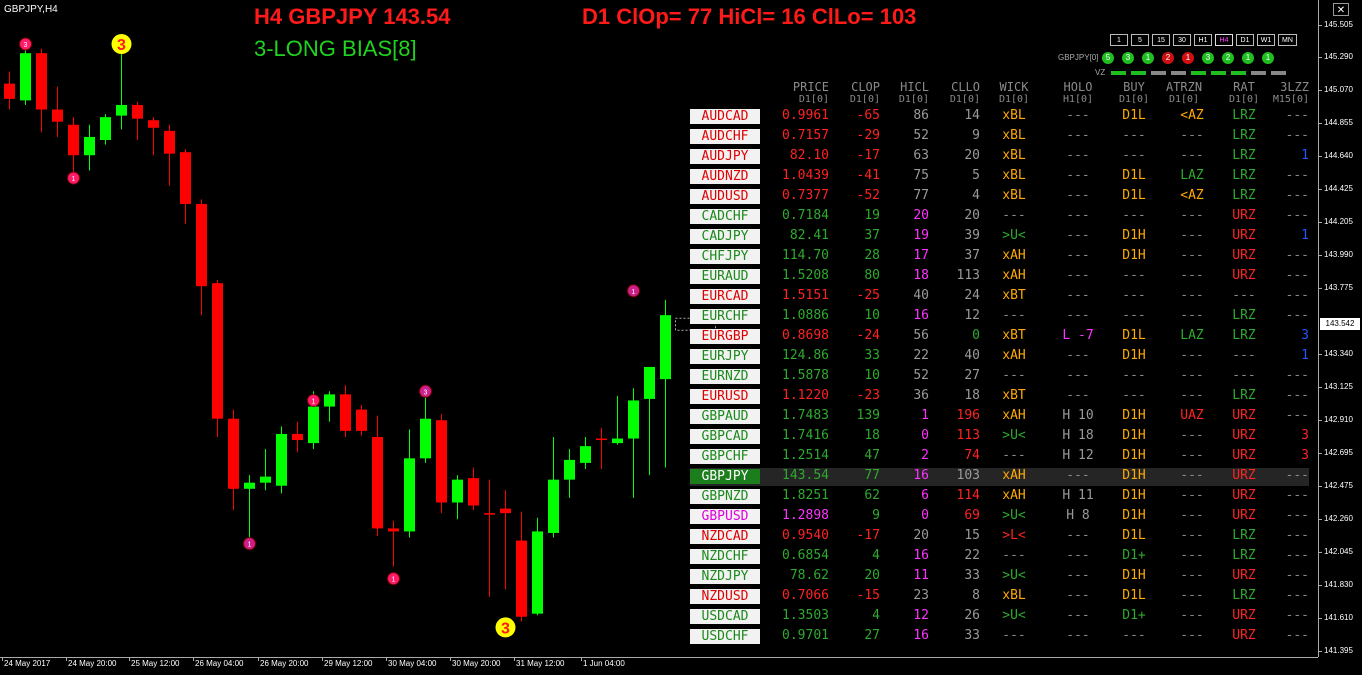  What do you see at coordinates (1266, 40) in the screenshot?
I see `timeframe-button-w1: W1` at bounding box center [1266, 40].